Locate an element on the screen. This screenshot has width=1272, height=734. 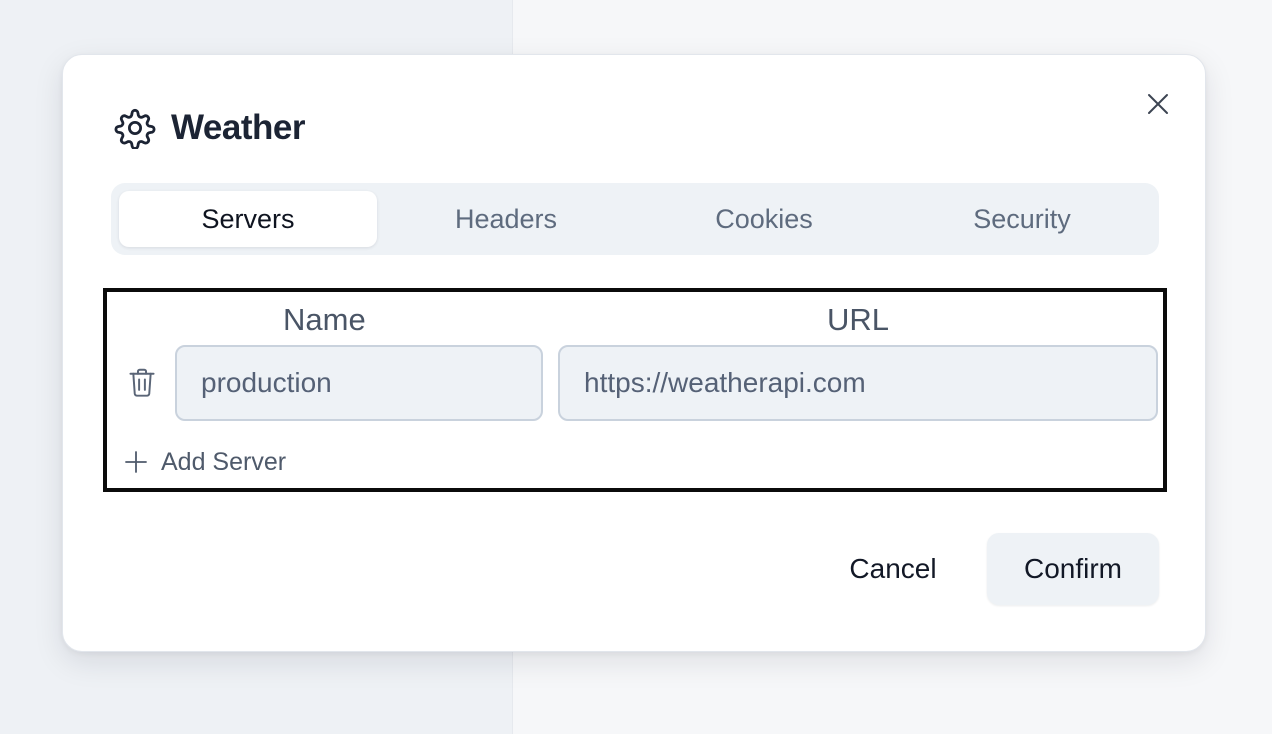
confirm-button: Confirm is located at coordinates (1073, 569).